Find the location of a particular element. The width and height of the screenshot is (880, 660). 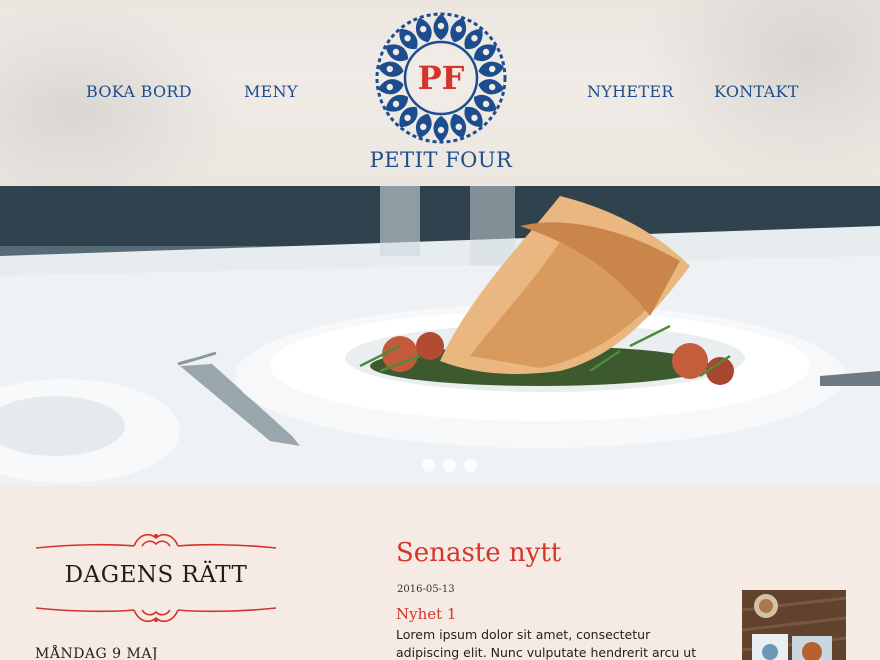

news-thumbnail is located at coordinates (794, 625).